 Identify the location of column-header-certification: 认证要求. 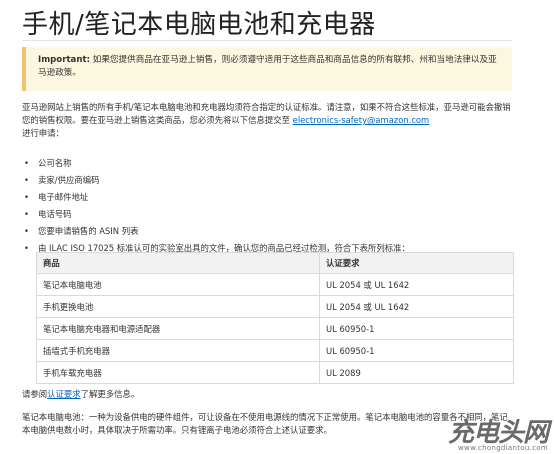
(416, 263).